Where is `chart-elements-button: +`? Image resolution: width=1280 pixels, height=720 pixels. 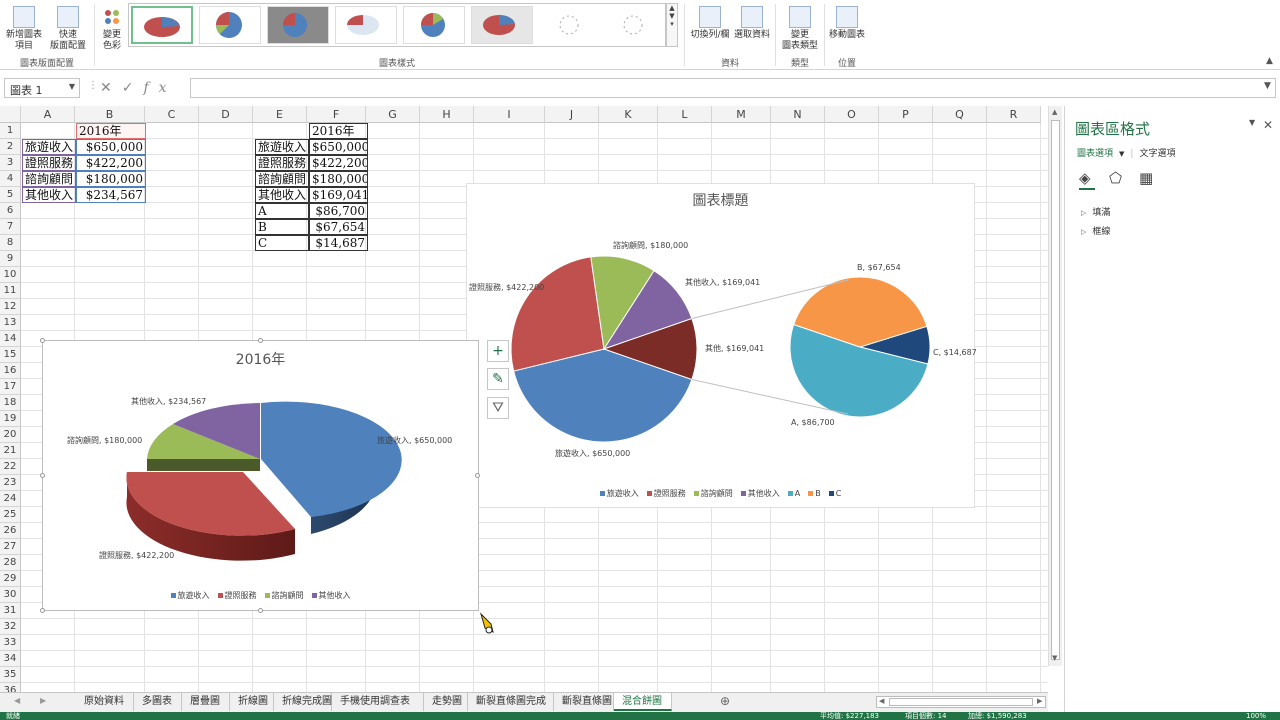
chart-elements-button: + is located at coordinates (498, 351).